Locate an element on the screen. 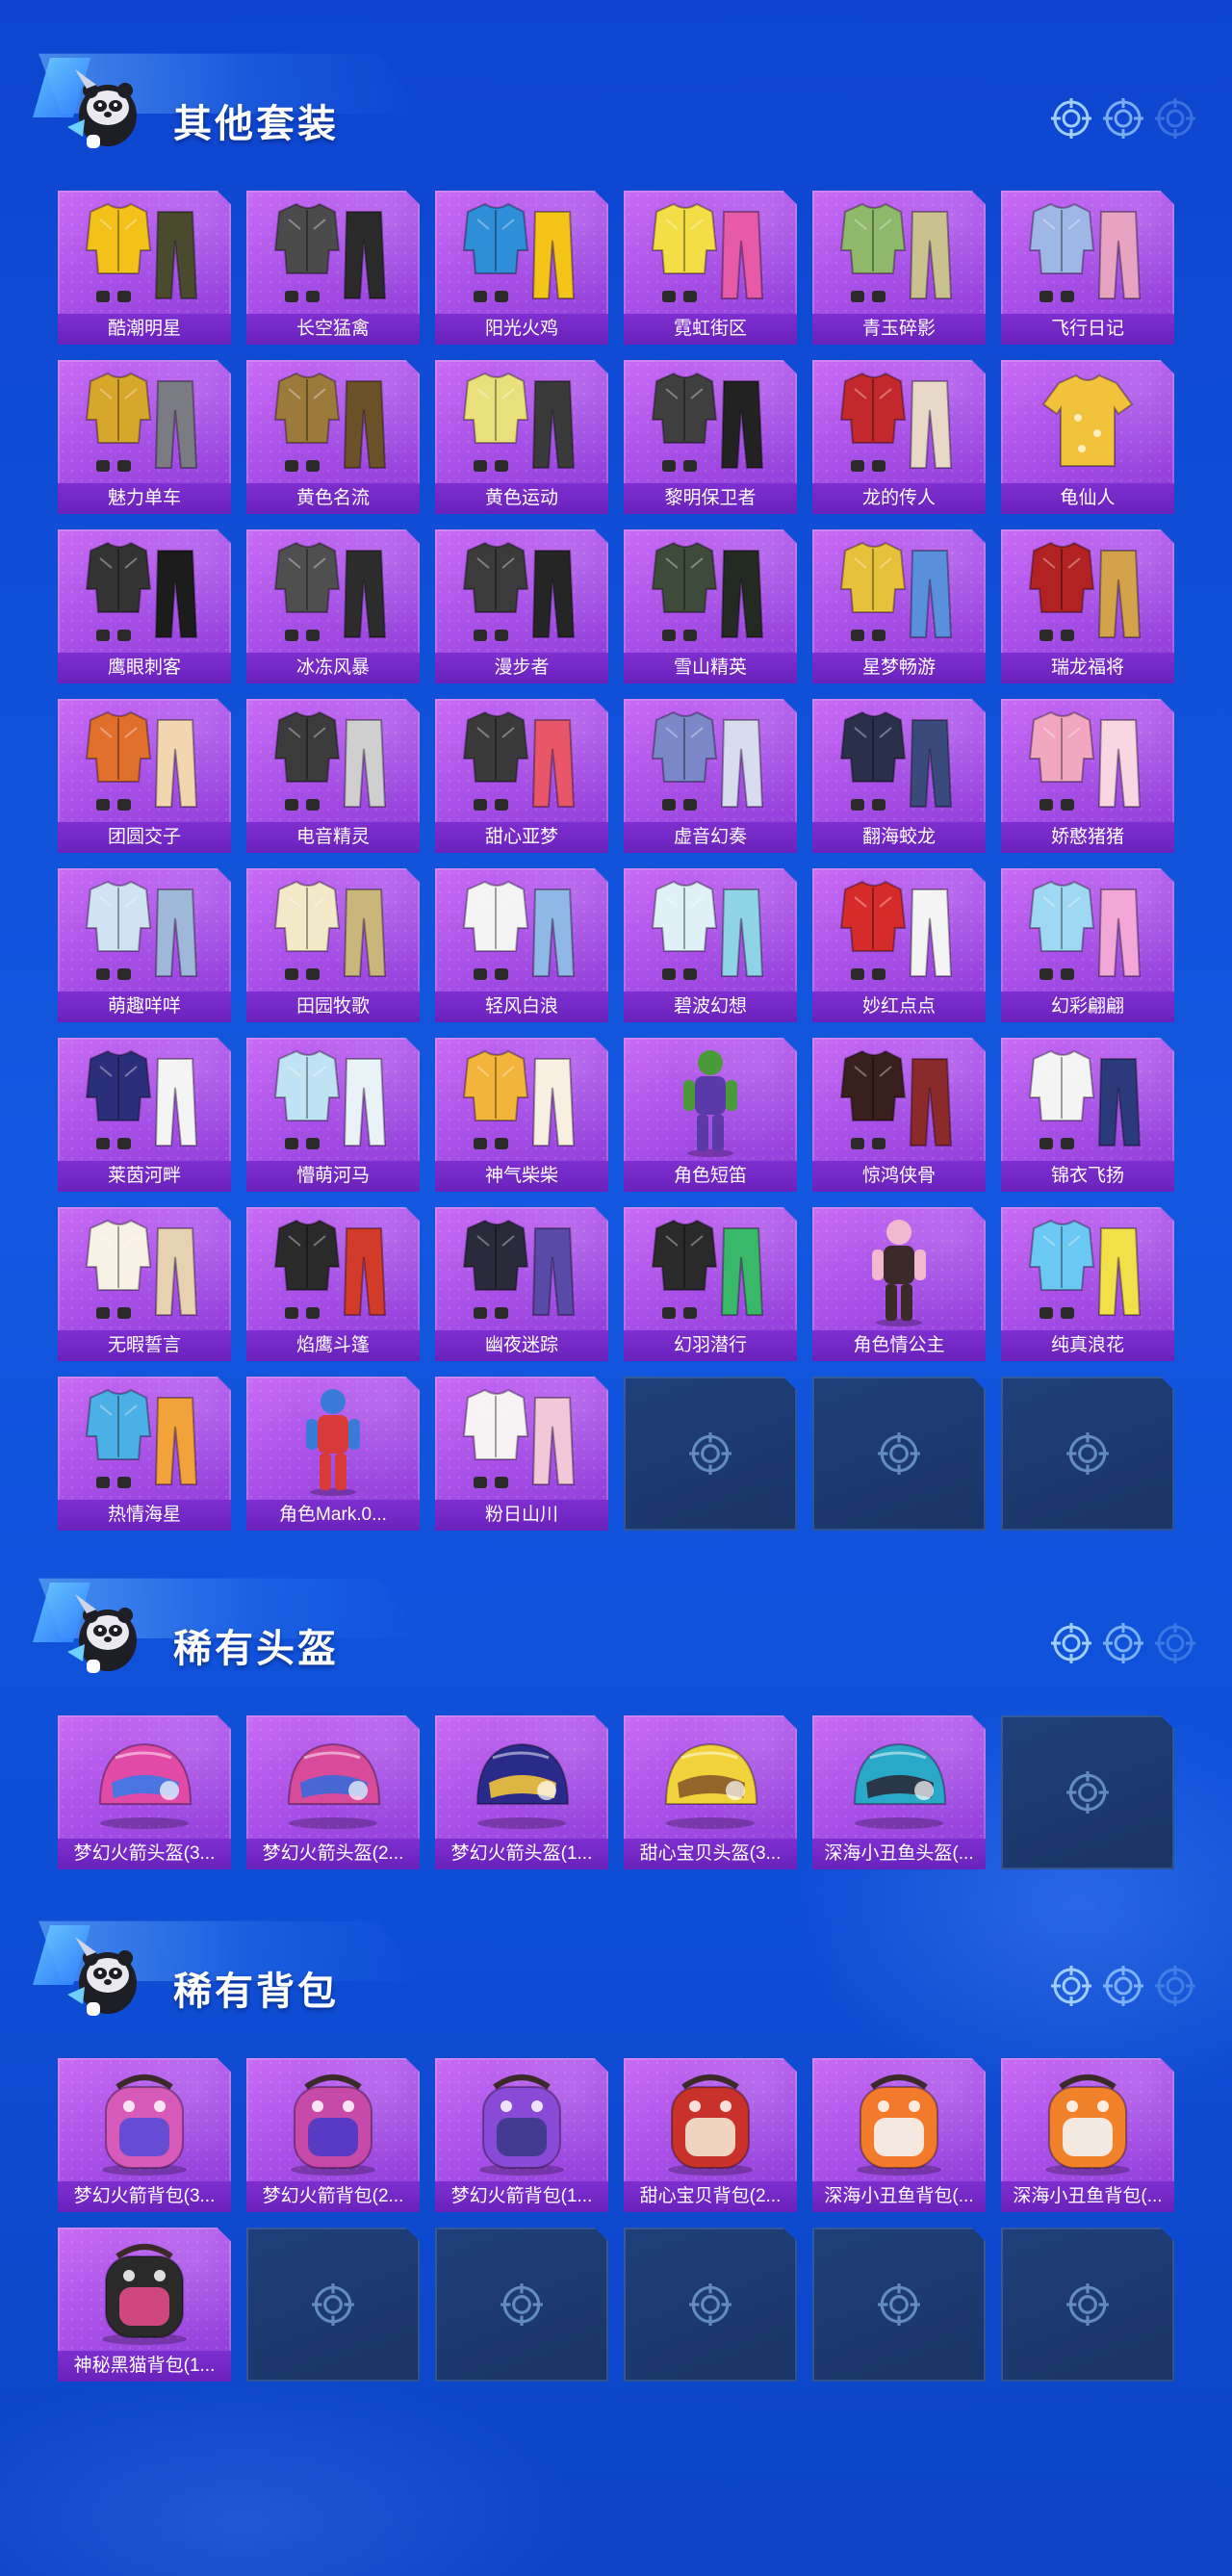 The height and width of the screenshot is (2576, 1232). item-name: 娇憨猪猪 is located at coordinates (1087, 837).